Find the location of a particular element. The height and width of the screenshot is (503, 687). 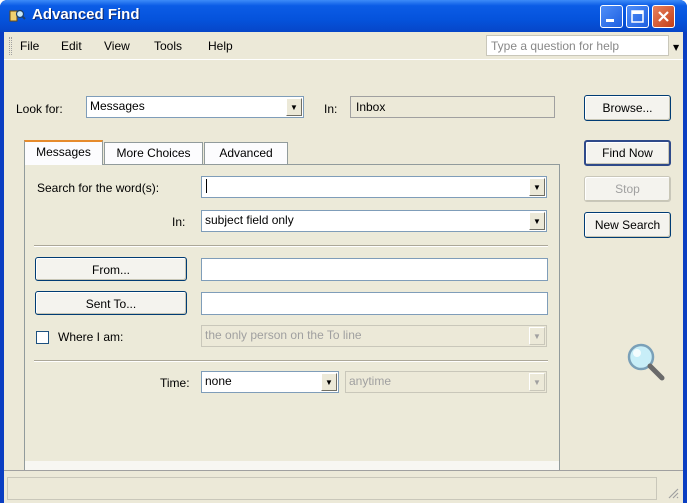

where-i-am-value: the only person on the To line is located at coordinates (283, 335).